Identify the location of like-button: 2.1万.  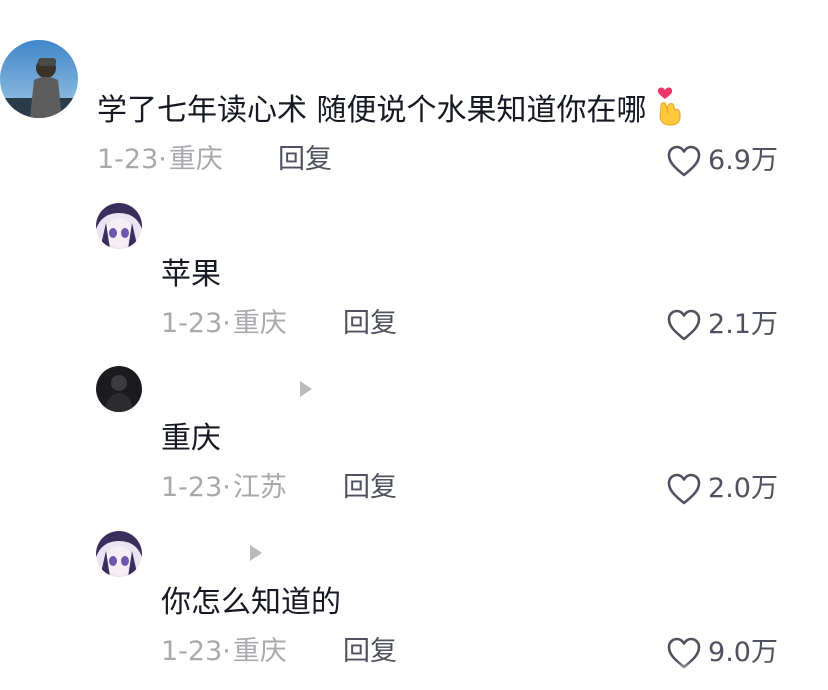
(722, 325).